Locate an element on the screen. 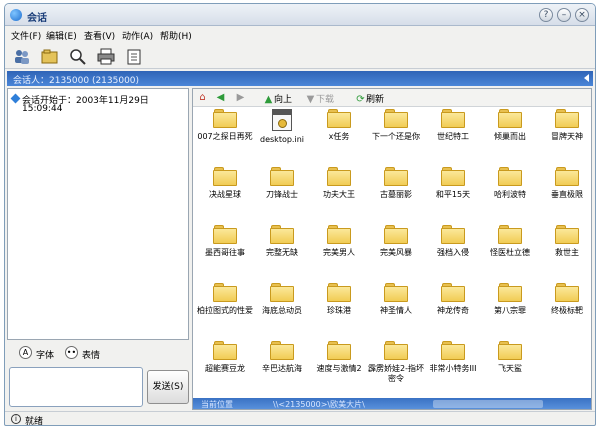 The height and width of the screenshot is (429, 600). folder-item: 怪医杜立德 is located at coordinates (510, 241).